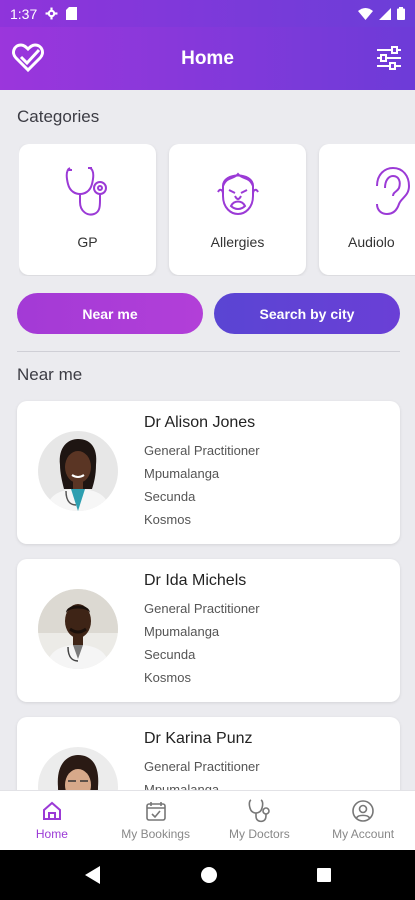 This screenshot has height=900, width=415. I want to click on ear-icon, so click(367, 191).